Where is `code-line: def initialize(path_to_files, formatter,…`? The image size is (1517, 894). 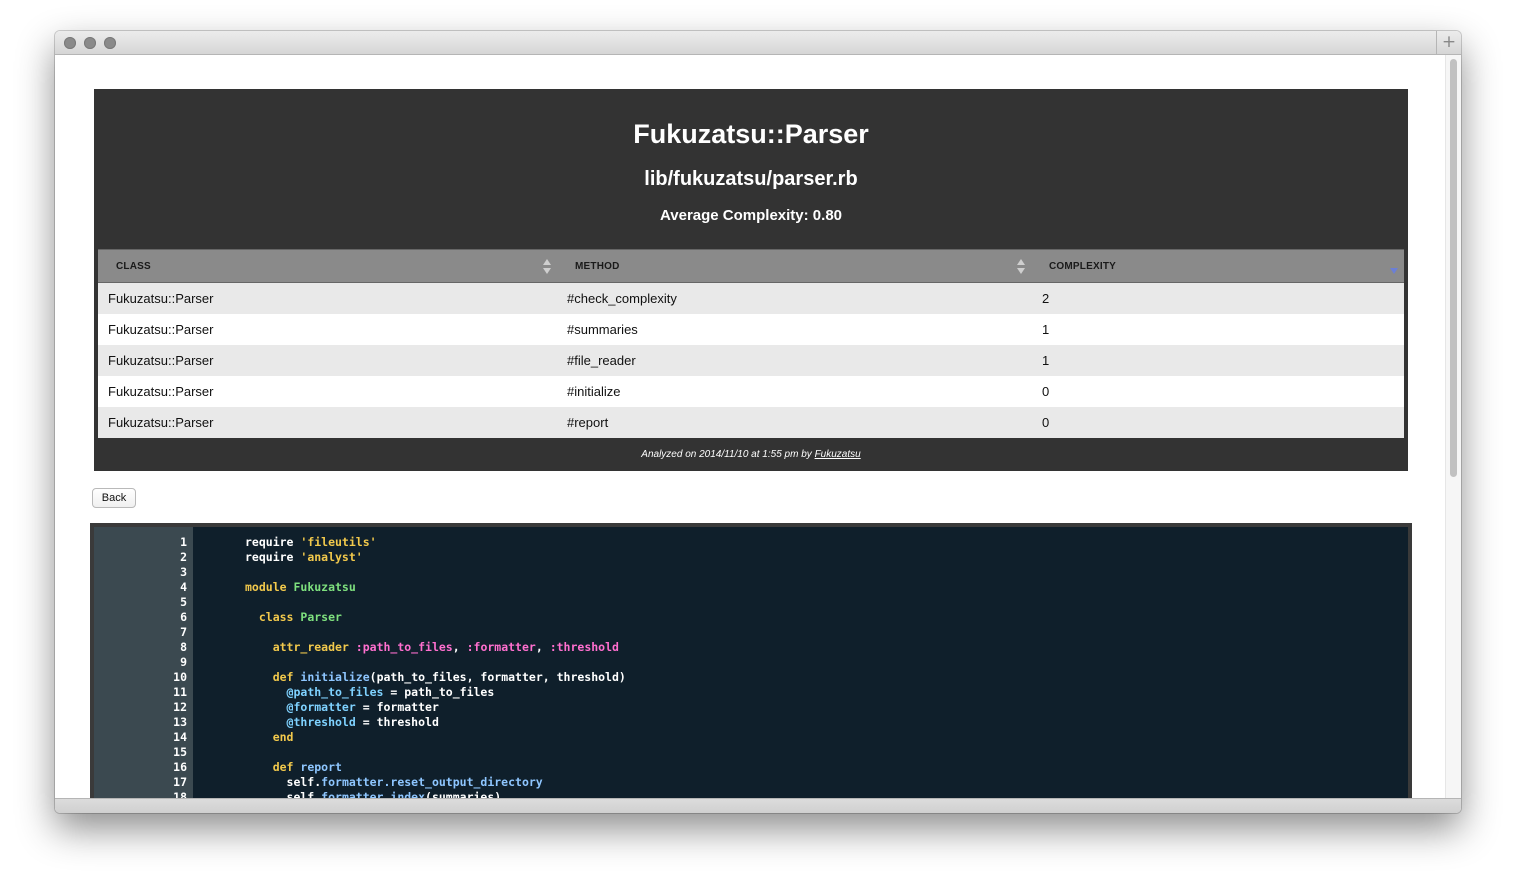
code-line: def initialize(path_to_files, formatter,… is located at coordinates (435, 677).